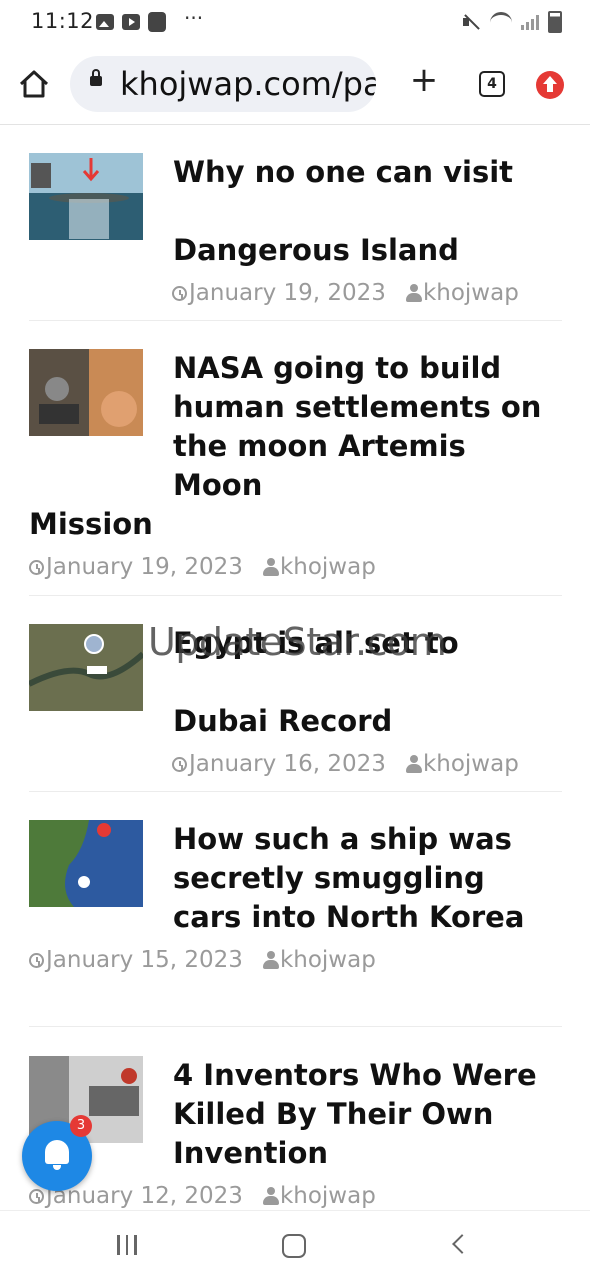  I want to click on status-time: 11:12, so click(63, 21).